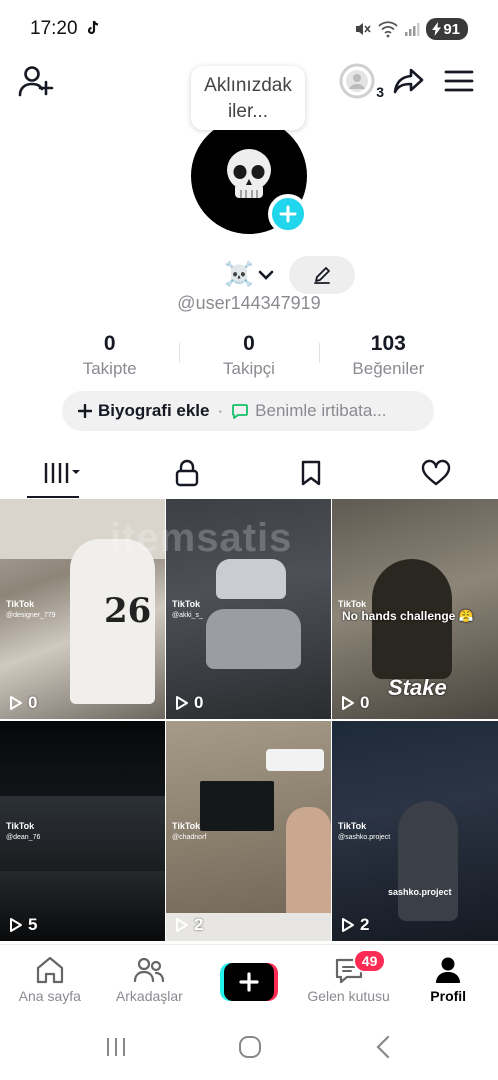 The width and height of the screenshot is (498, 1080). Describe the element at coordinates (383, 1047) in the screenshot. I see `back-icon` at that location.